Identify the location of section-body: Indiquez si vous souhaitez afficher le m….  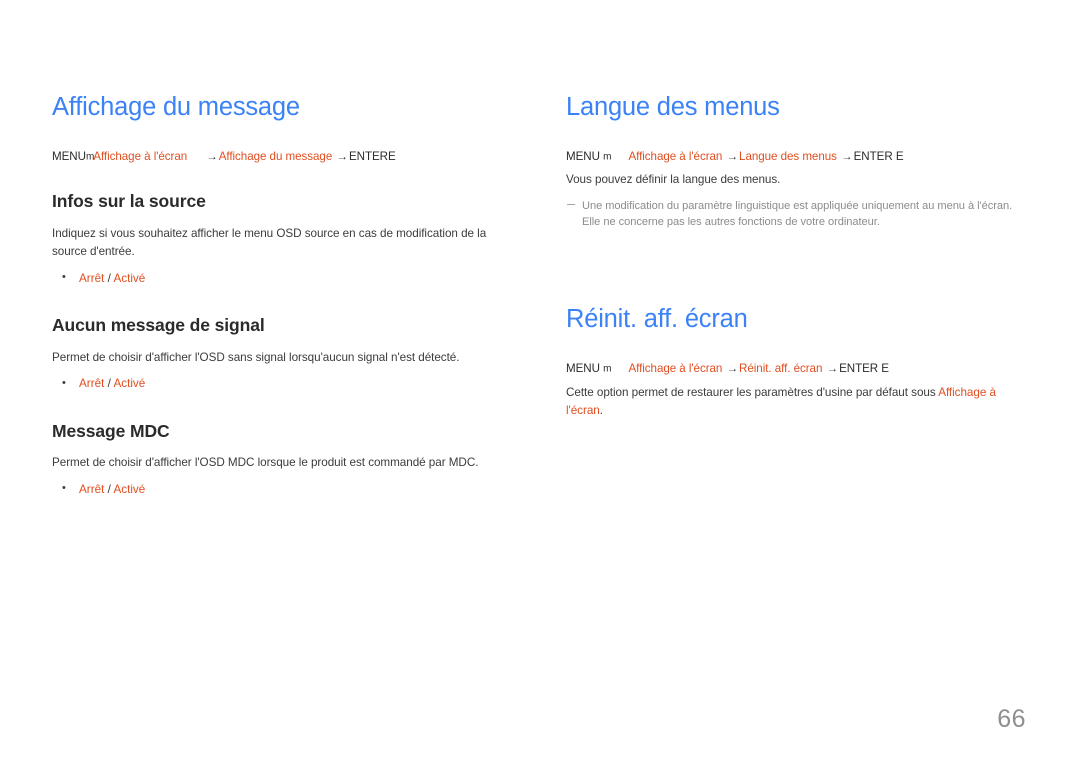
(269, 243).